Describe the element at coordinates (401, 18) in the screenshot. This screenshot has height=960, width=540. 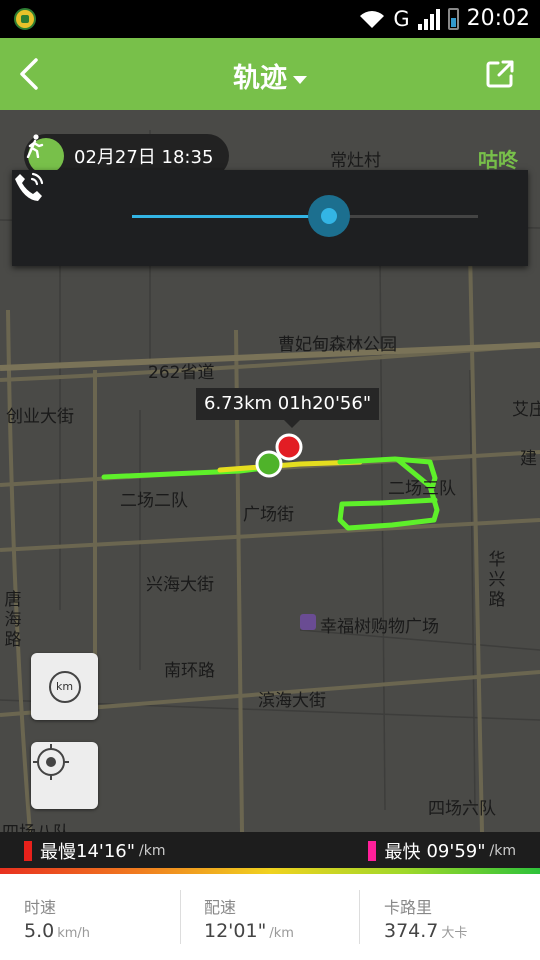
I see `network-type-label: G` at that location.